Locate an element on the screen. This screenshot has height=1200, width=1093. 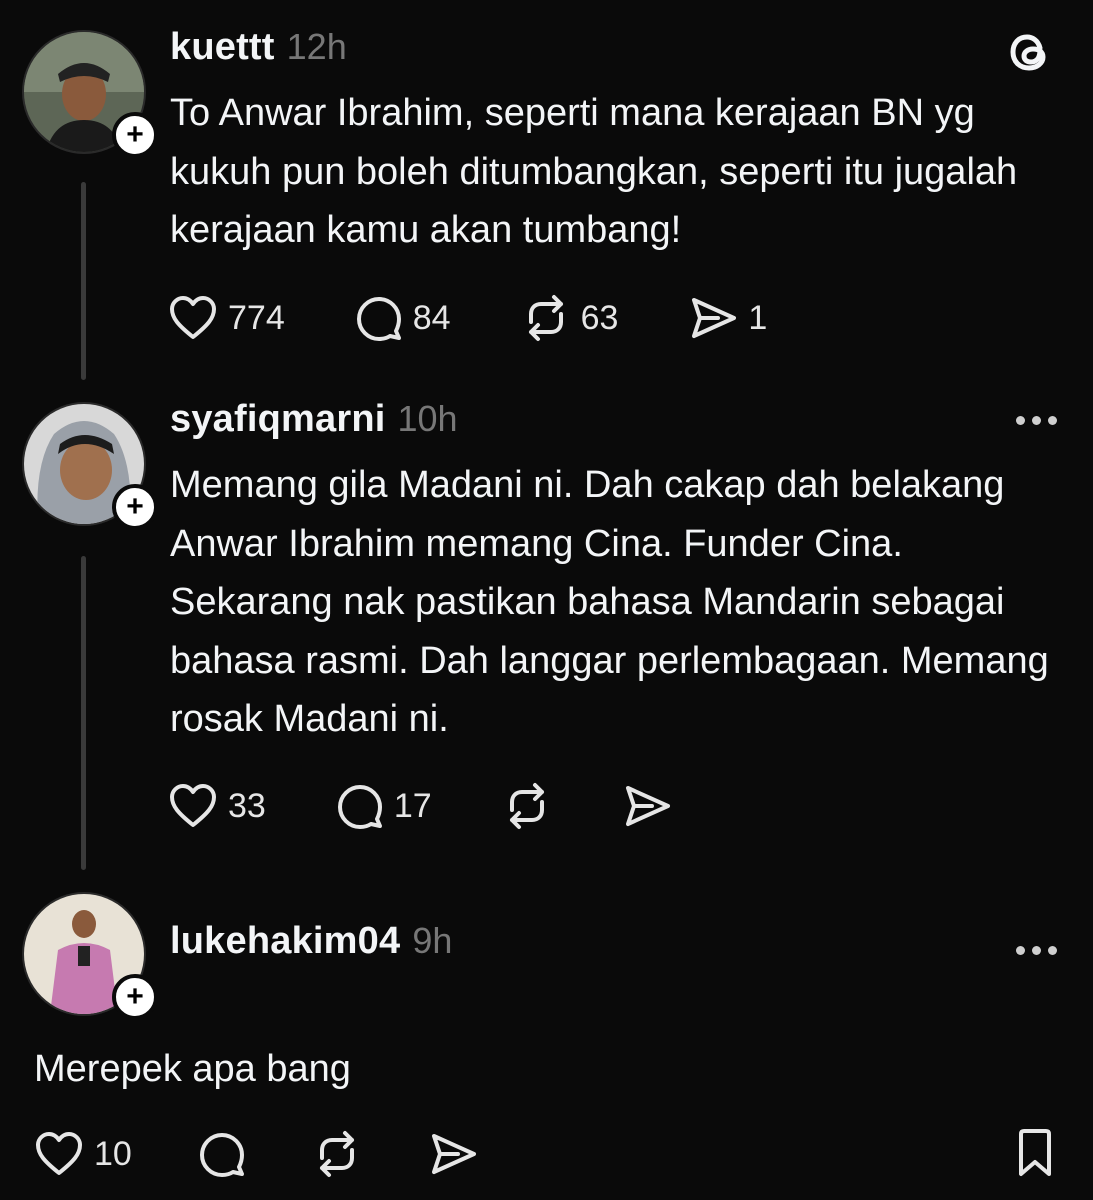
like-button: 33 is located at coordinates (217, 806).